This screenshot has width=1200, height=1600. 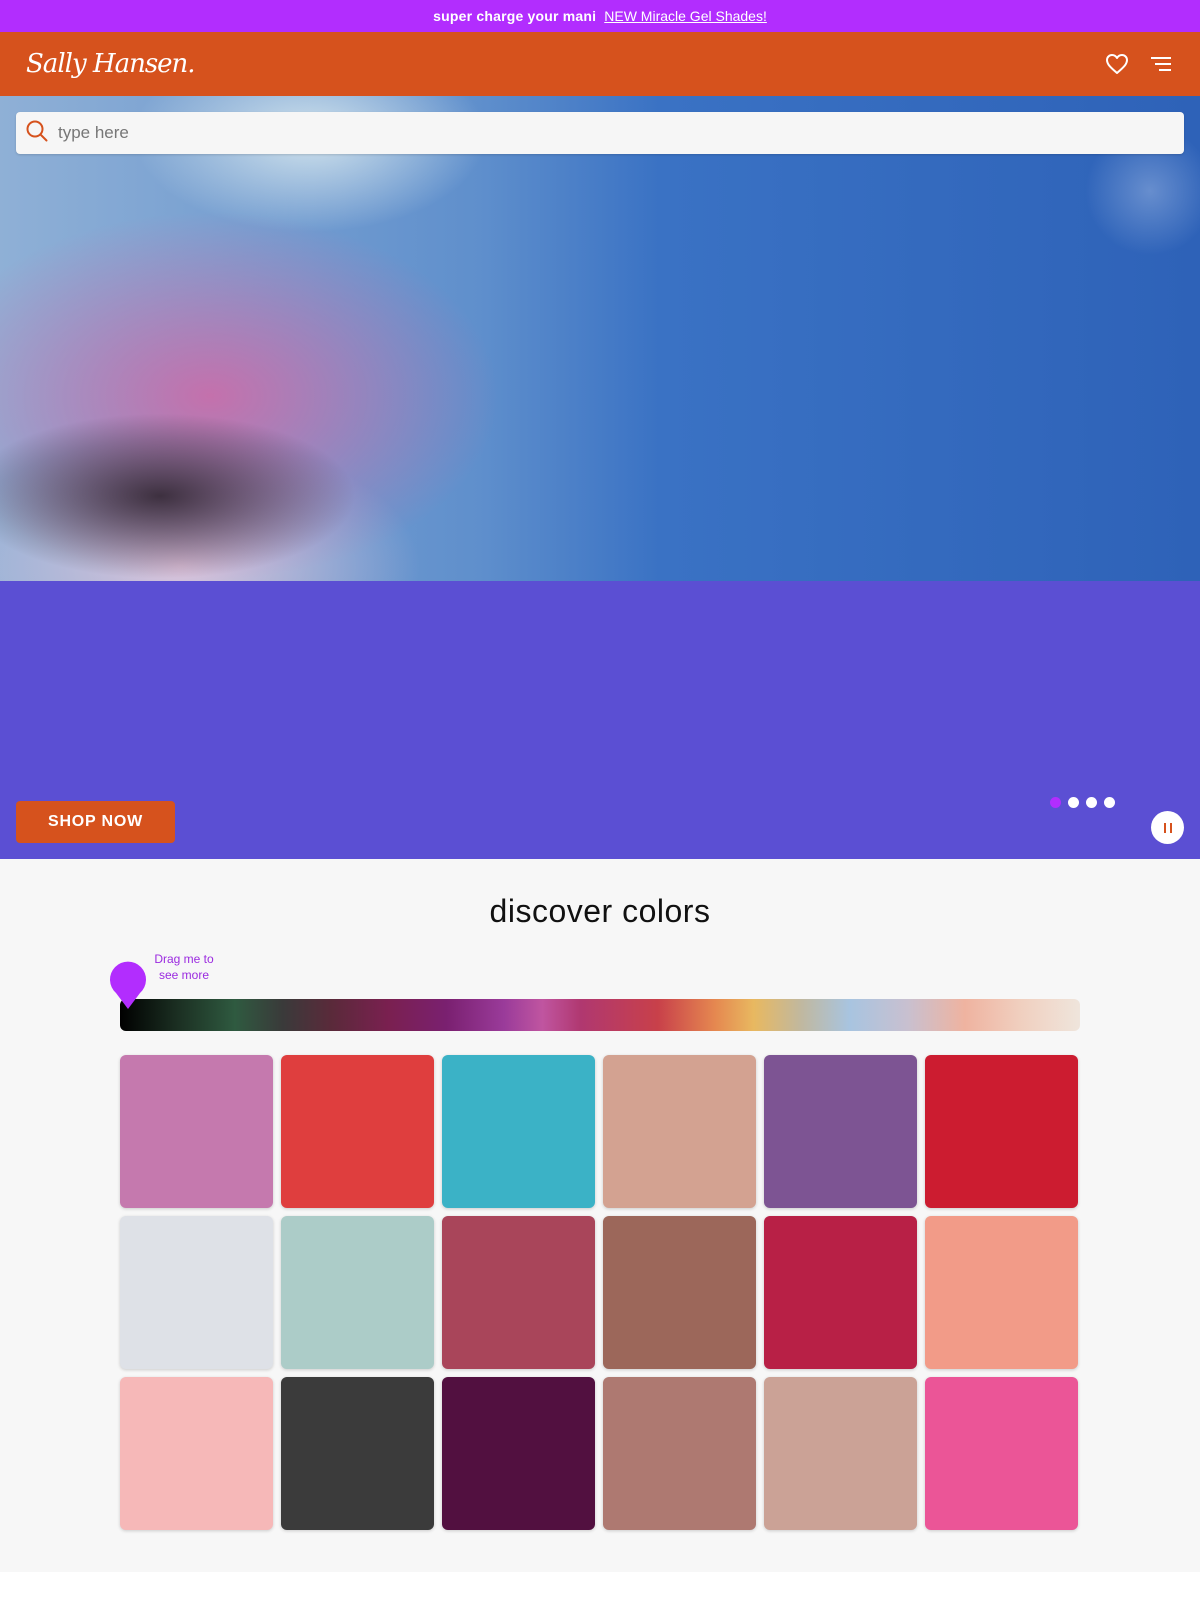 What do you see at coordinates (600, 1015) in the screenshot?
I see `color-spectrum-slider` at bounding box center [600, 1015].